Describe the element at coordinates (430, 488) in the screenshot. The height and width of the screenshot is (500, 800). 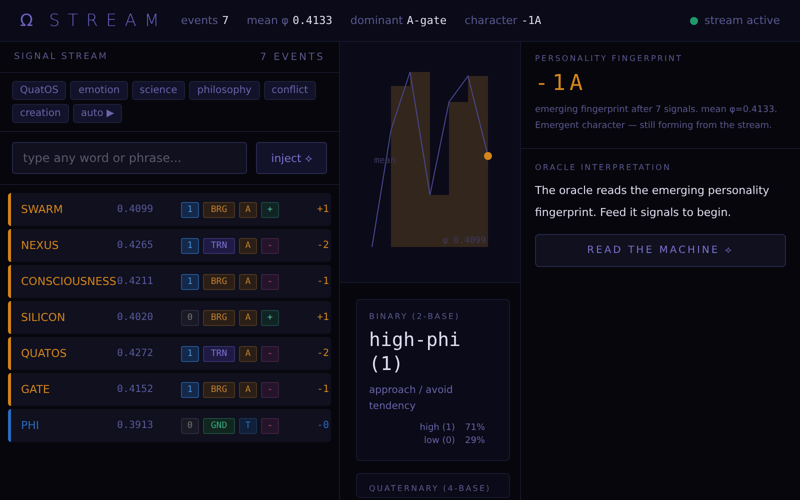
I see `card-label: QUATERNARY (4-BASE)` at that location.